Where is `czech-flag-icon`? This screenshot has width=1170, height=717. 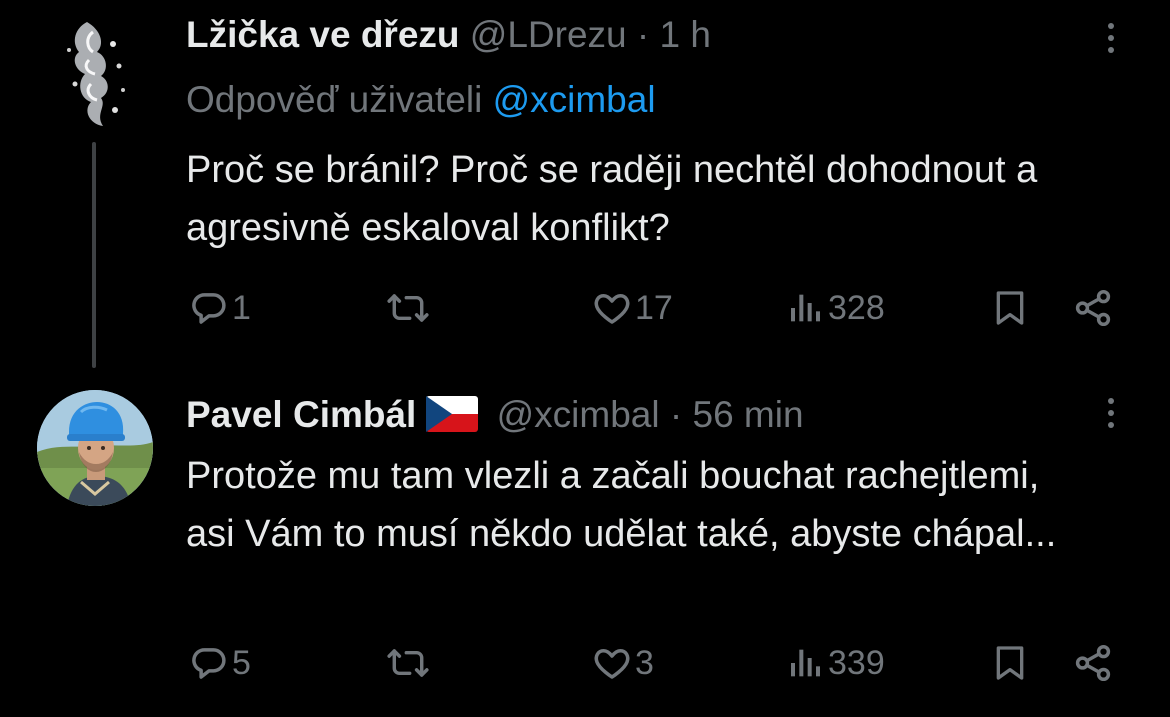
czech-flag-icon is located at coordinates (452, 419).